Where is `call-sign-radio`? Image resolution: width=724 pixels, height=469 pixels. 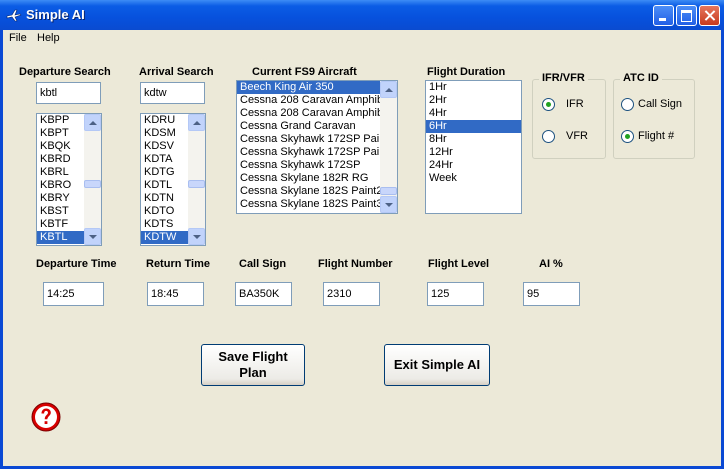 call-sign-radio is located at coordinates (627, 104).